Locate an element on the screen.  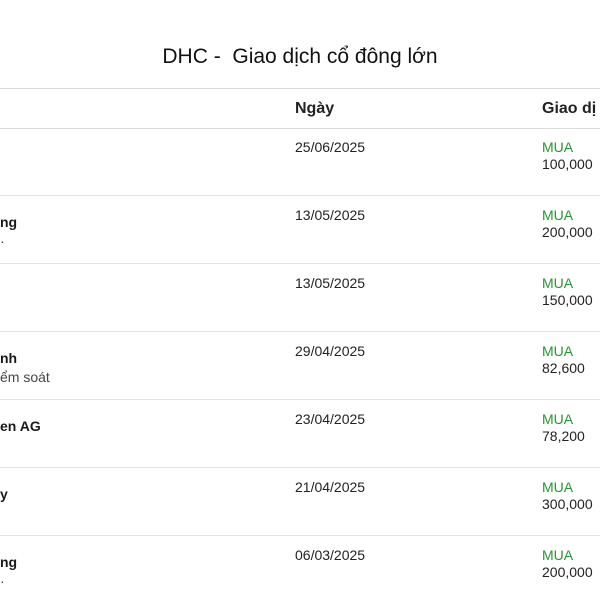
trade-date: 29/04/2025 is located at coordinates (330, 351).